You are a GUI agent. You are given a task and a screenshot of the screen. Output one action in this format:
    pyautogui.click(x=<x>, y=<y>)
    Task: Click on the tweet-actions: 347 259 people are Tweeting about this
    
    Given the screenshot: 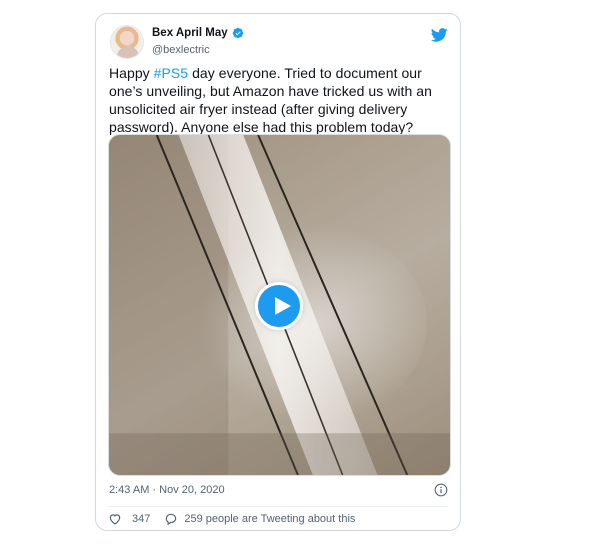 What is the action you would take?
    pyautogui.click(x=231, y=519)
    